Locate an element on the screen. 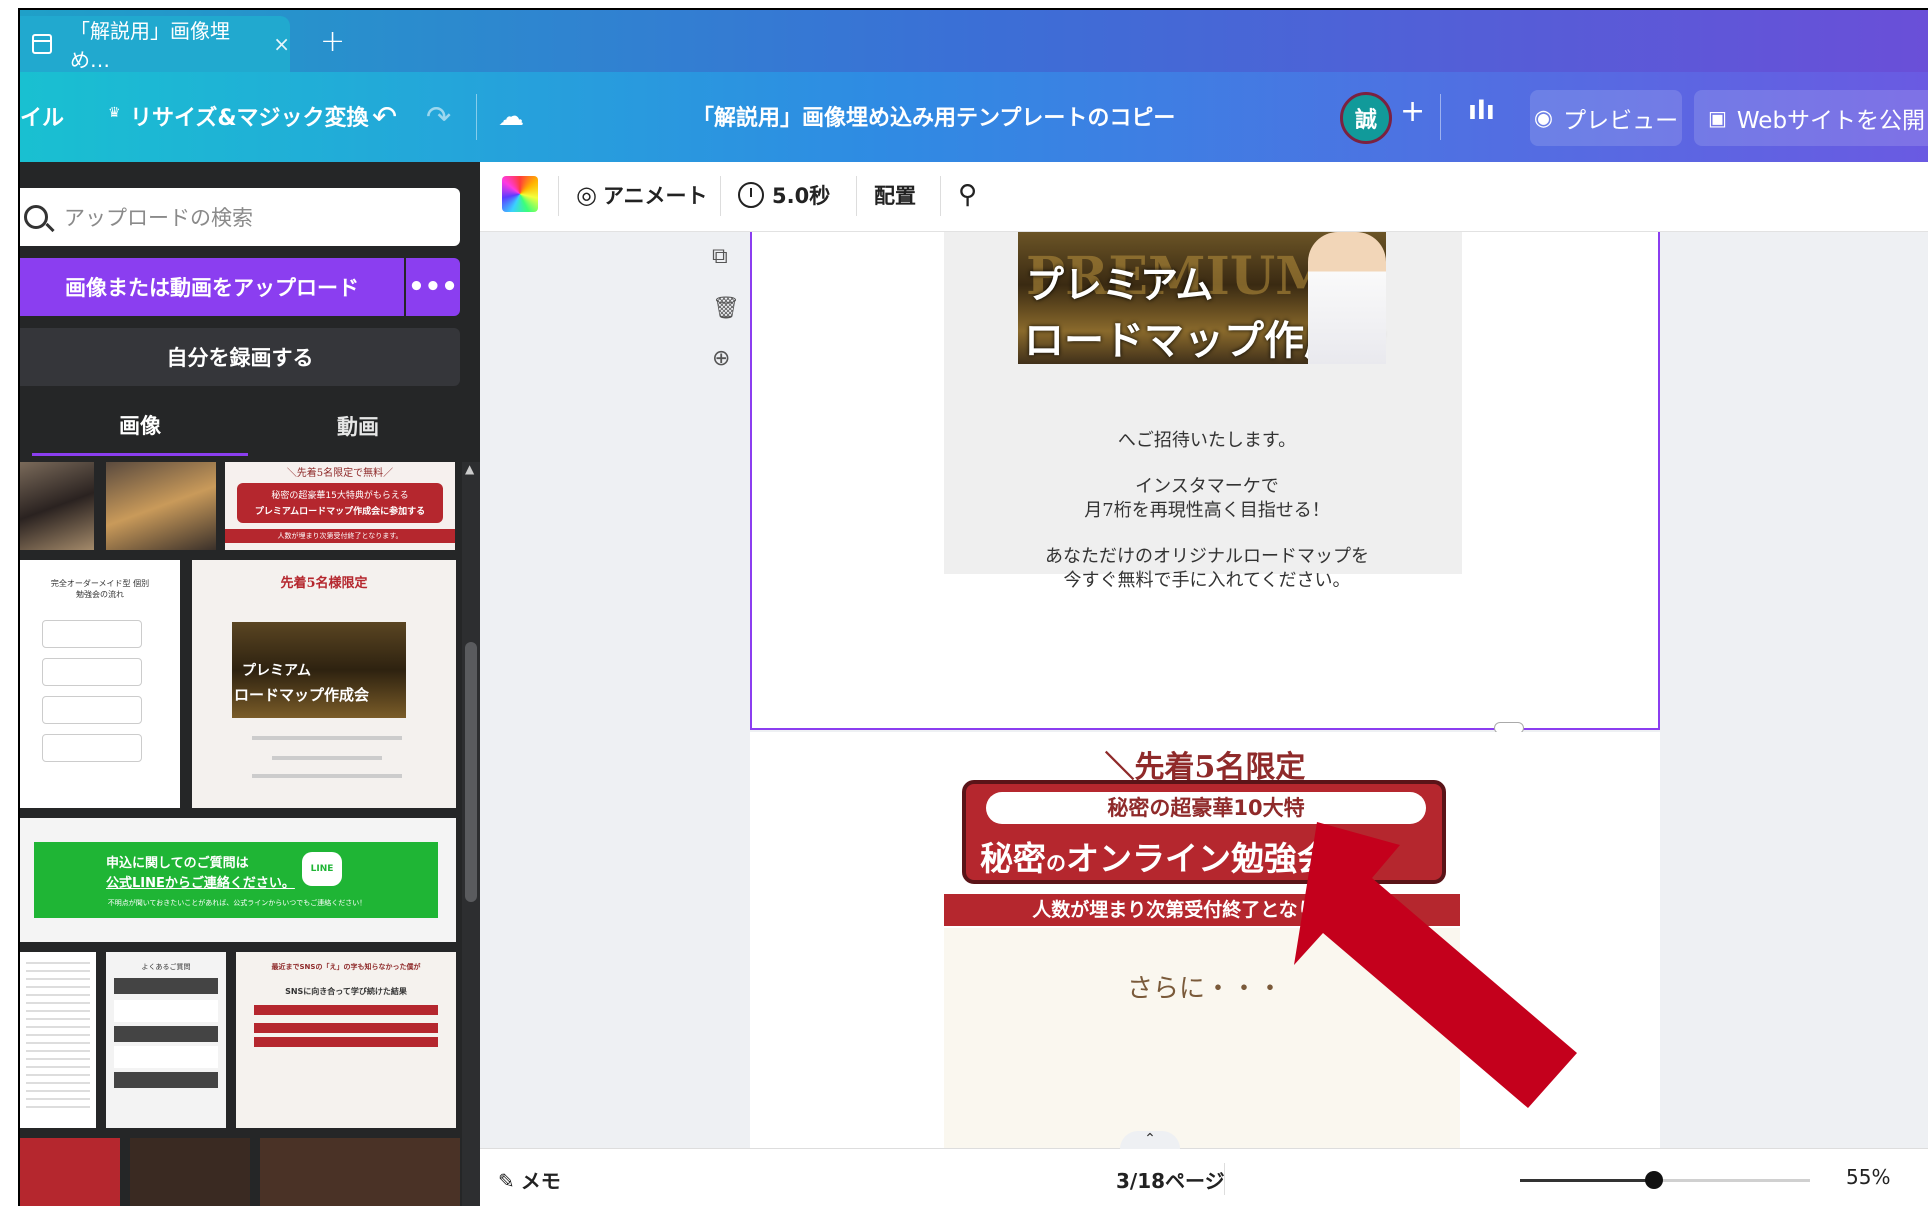 This screenshot has width=1928, height=1206. bonus-section is located at coordinates (1202, 1038).